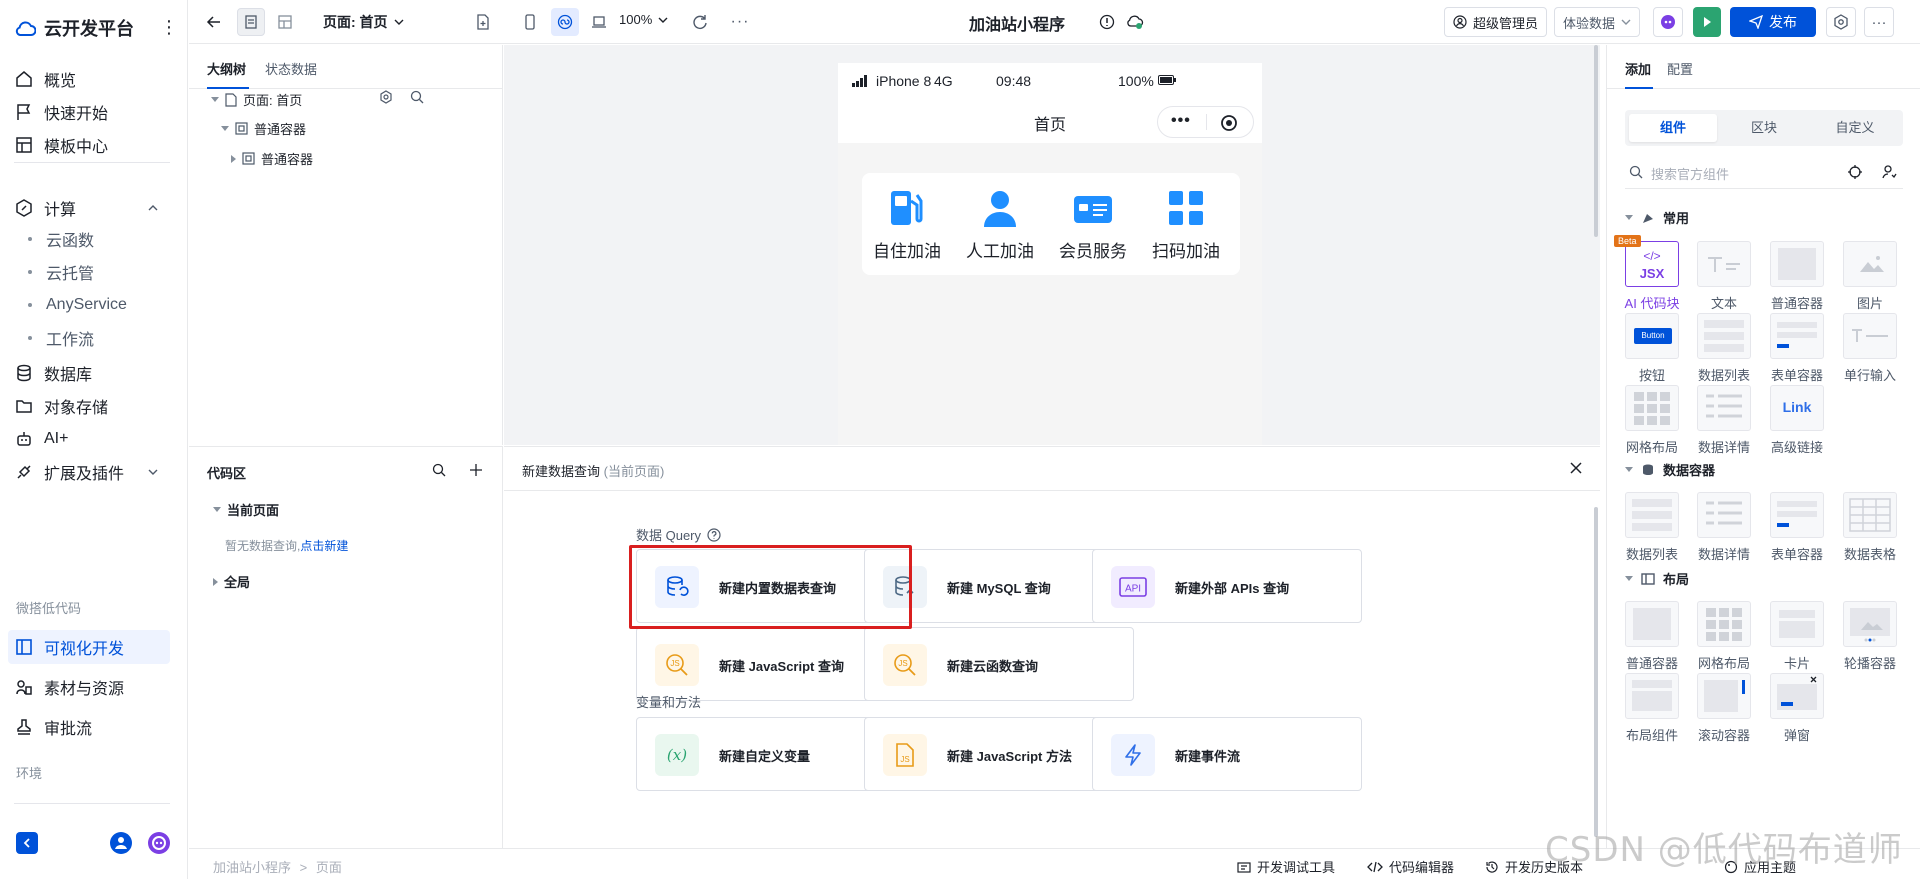  I want to click on more-menu-button: ···, so click(1879, 22).